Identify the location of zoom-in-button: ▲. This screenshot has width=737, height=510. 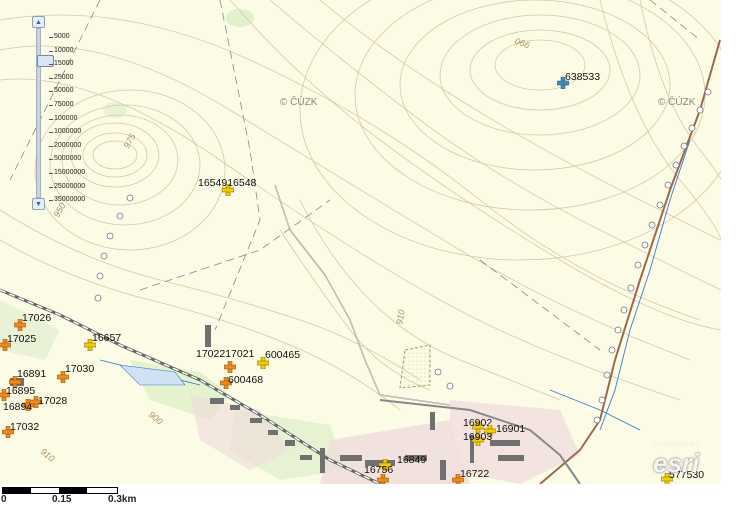
(38, 22).